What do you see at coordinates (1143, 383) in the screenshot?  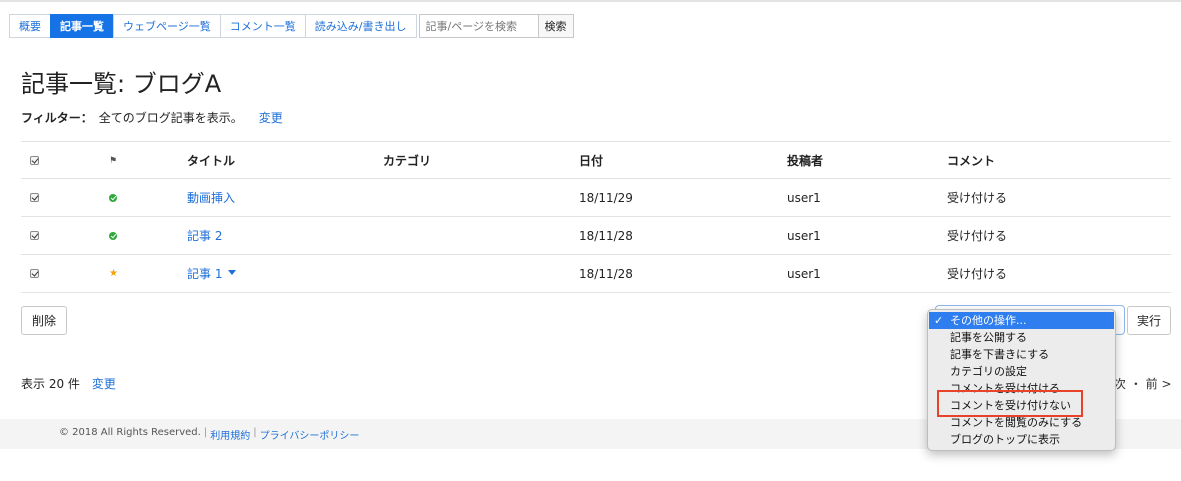 I see `pager: 次 ・ 前 >` at bounding box center [1143, 383].